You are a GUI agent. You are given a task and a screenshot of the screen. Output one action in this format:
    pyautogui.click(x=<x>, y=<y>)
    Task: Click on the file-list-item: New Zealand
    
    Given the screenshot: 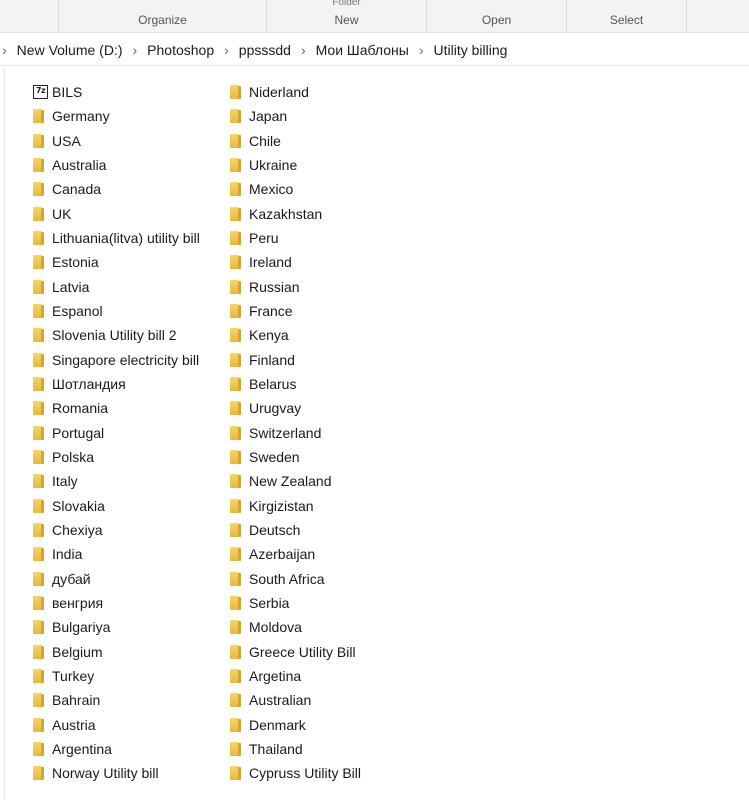 What is the action you would take?
    pyautogui.click(x=295, y=481)
    